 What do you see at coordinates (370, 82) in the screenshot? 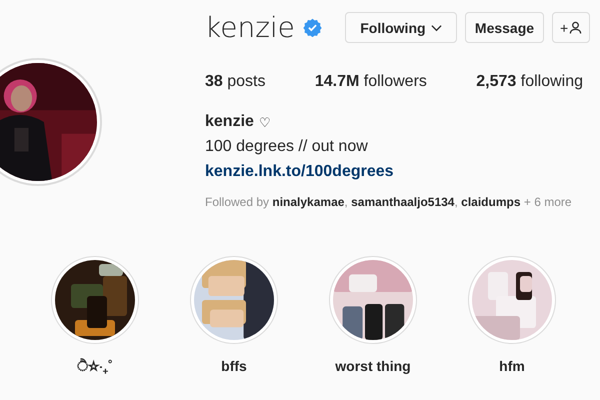
I see `stat-count: 14.7M followers` at bounding box center [370, 82].